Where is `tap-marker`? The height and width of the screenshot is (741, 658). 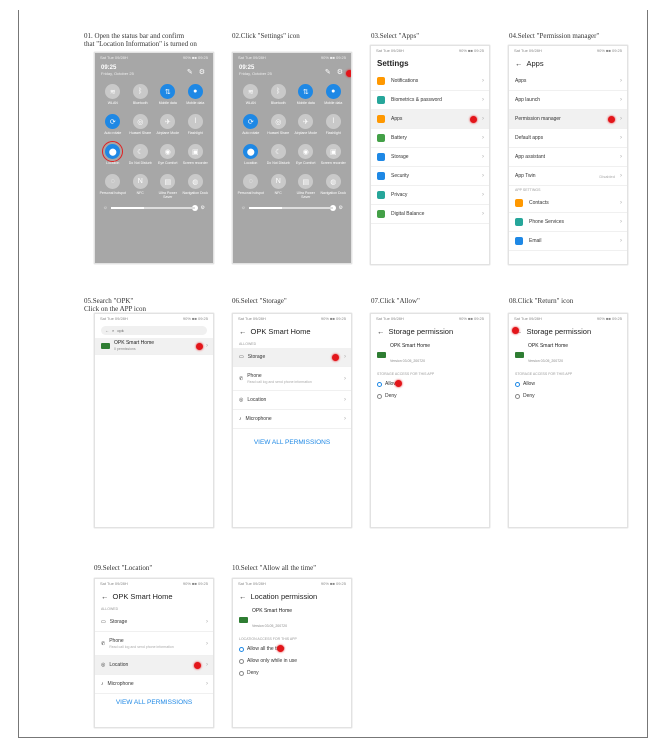 tap-marker is located at coordinates (348, 73).